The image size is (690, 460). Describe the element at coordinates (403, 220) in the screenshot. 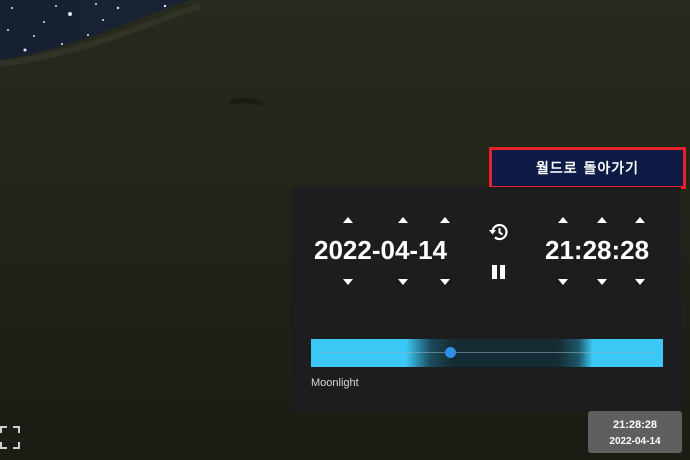

I see `month-up-arrow-icon` at that location.